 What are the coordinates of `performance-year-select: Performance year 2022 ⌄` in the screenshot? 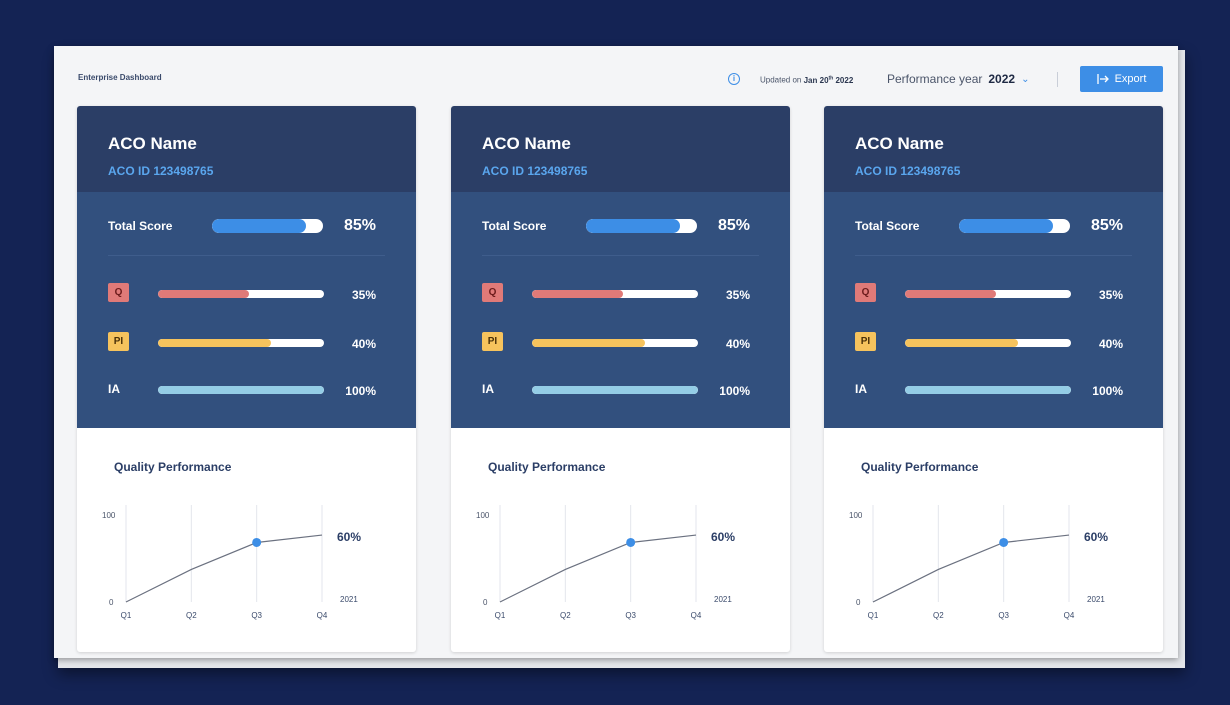 It's located at (958, 79).